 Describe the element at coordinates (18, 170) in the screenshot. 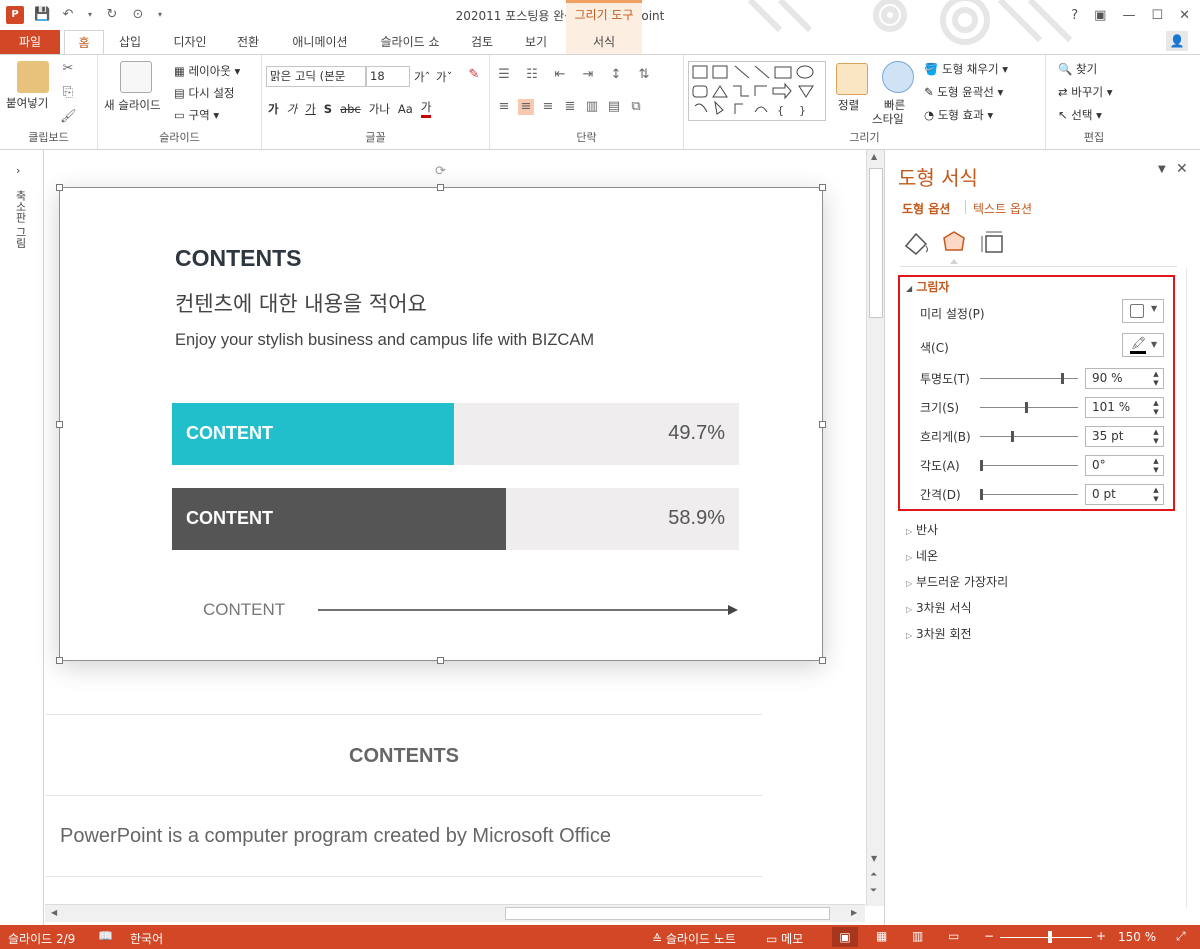

I see `expand-thumbnails-icon: ›` at that location.